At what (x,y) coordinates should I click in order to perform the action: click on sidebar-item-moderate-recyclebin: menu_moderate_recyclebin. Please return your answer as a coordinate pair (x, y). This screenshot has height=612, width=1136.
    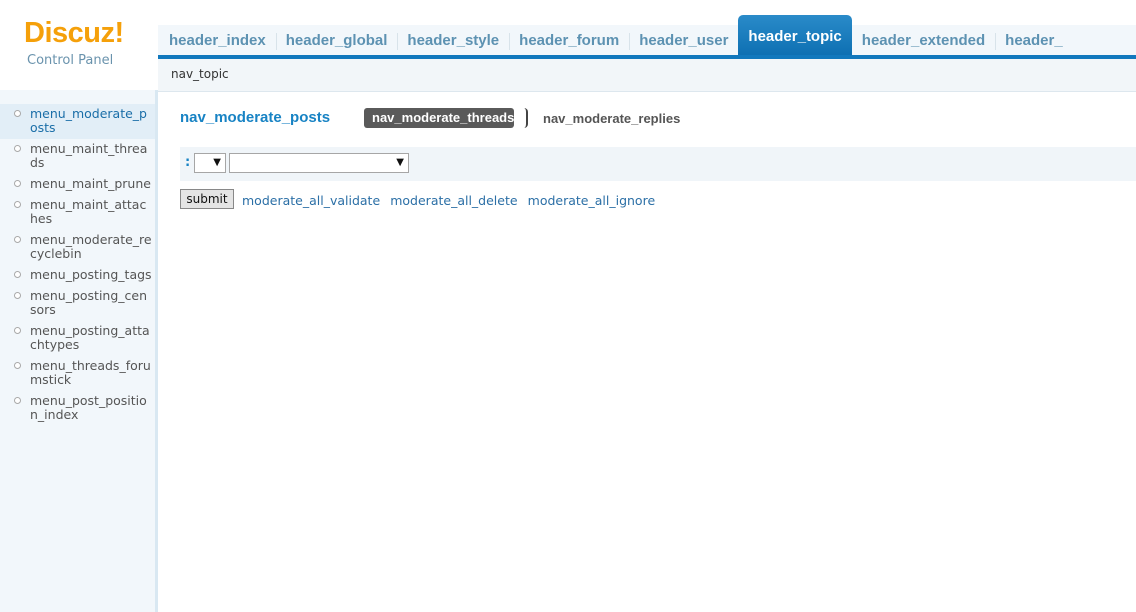
    Looking at the image, I should click on (77, 247).